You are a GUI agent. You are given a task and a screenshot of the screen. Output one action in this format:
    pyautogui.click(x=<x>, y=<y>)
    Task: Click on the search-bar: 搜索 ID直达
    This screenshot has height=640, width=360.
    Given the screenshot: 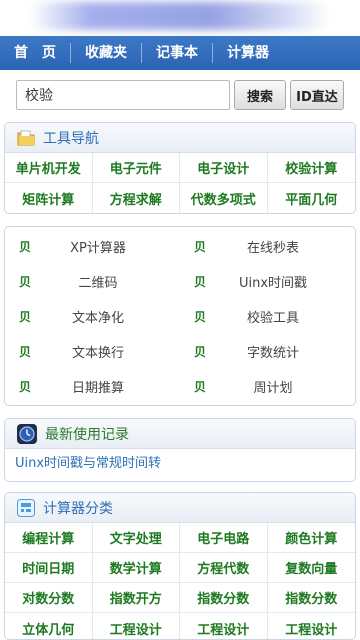 What is the action you would take?
    pyautogui.click(x=181, y=95)
    